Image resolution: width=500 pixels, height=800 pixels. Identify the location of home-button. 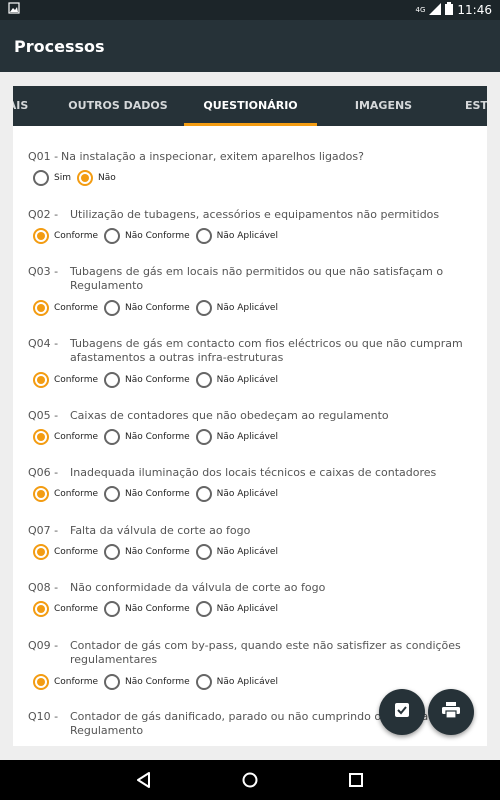
(250, 780).